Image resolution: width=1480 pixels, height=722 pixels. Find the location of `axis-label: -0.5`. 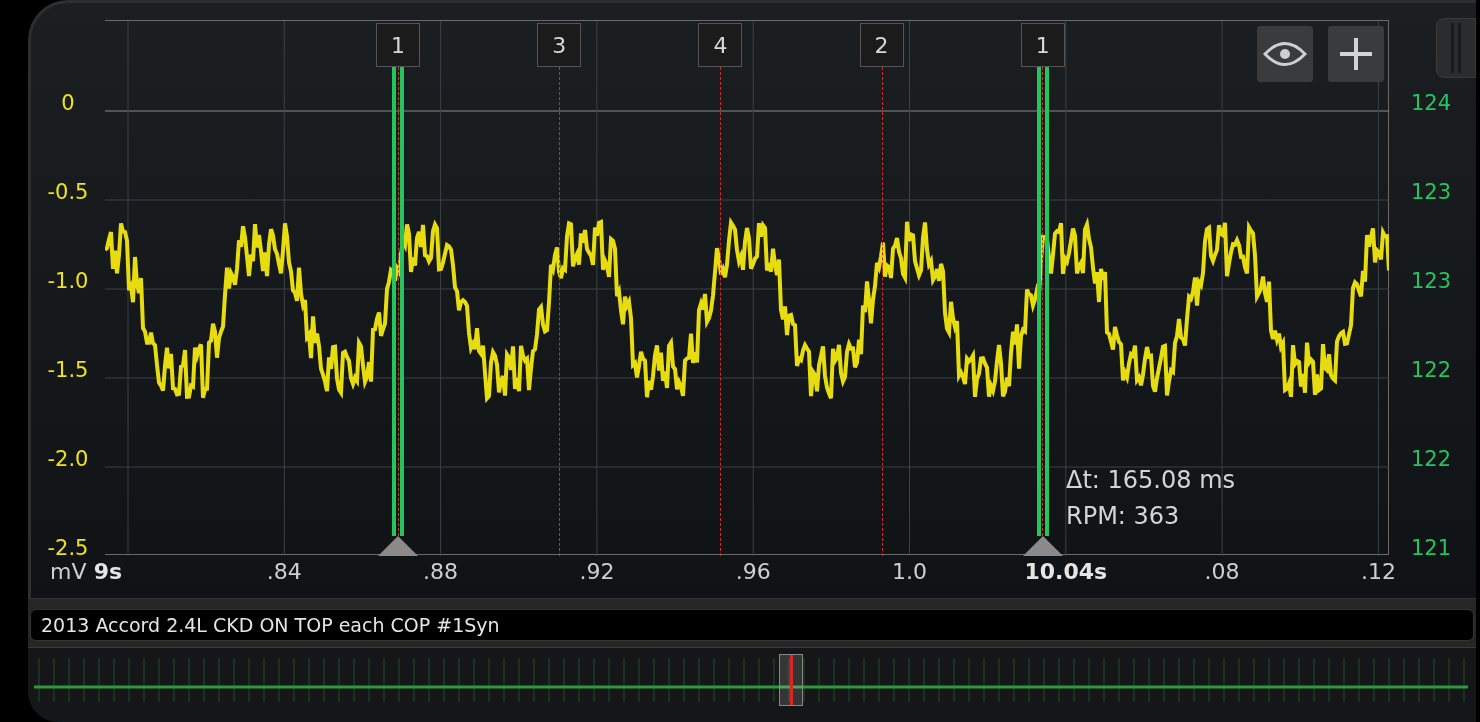

axis-label: -0.5 is located at coordinates (68, 192).